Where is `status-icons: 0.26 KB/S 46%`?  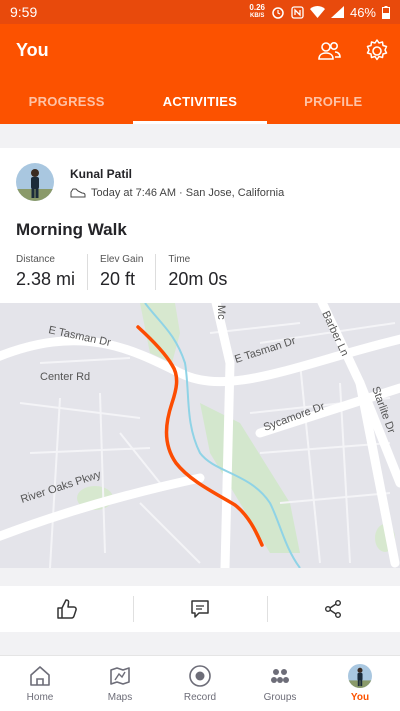 status-icons: 0.26 KB/S 46% is located at coordinates (319, 12).